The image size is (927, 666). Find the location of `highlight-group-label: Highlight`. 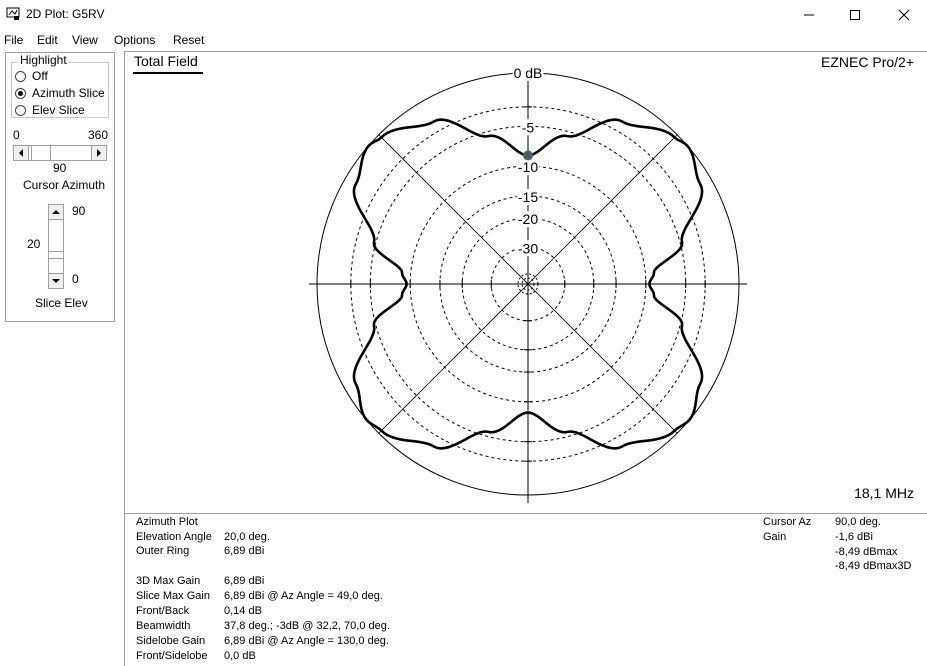

highlight-group-label: Highlight is located at coordinates (43, 60).